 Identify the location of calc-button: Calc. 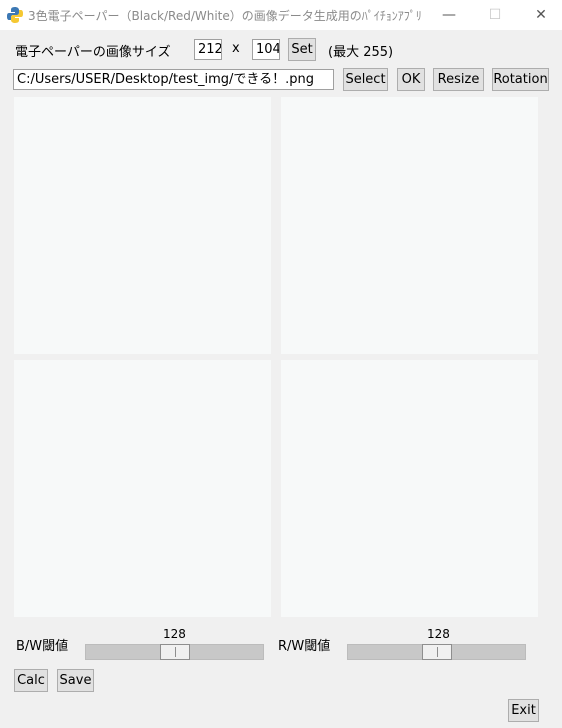
(31, 680).